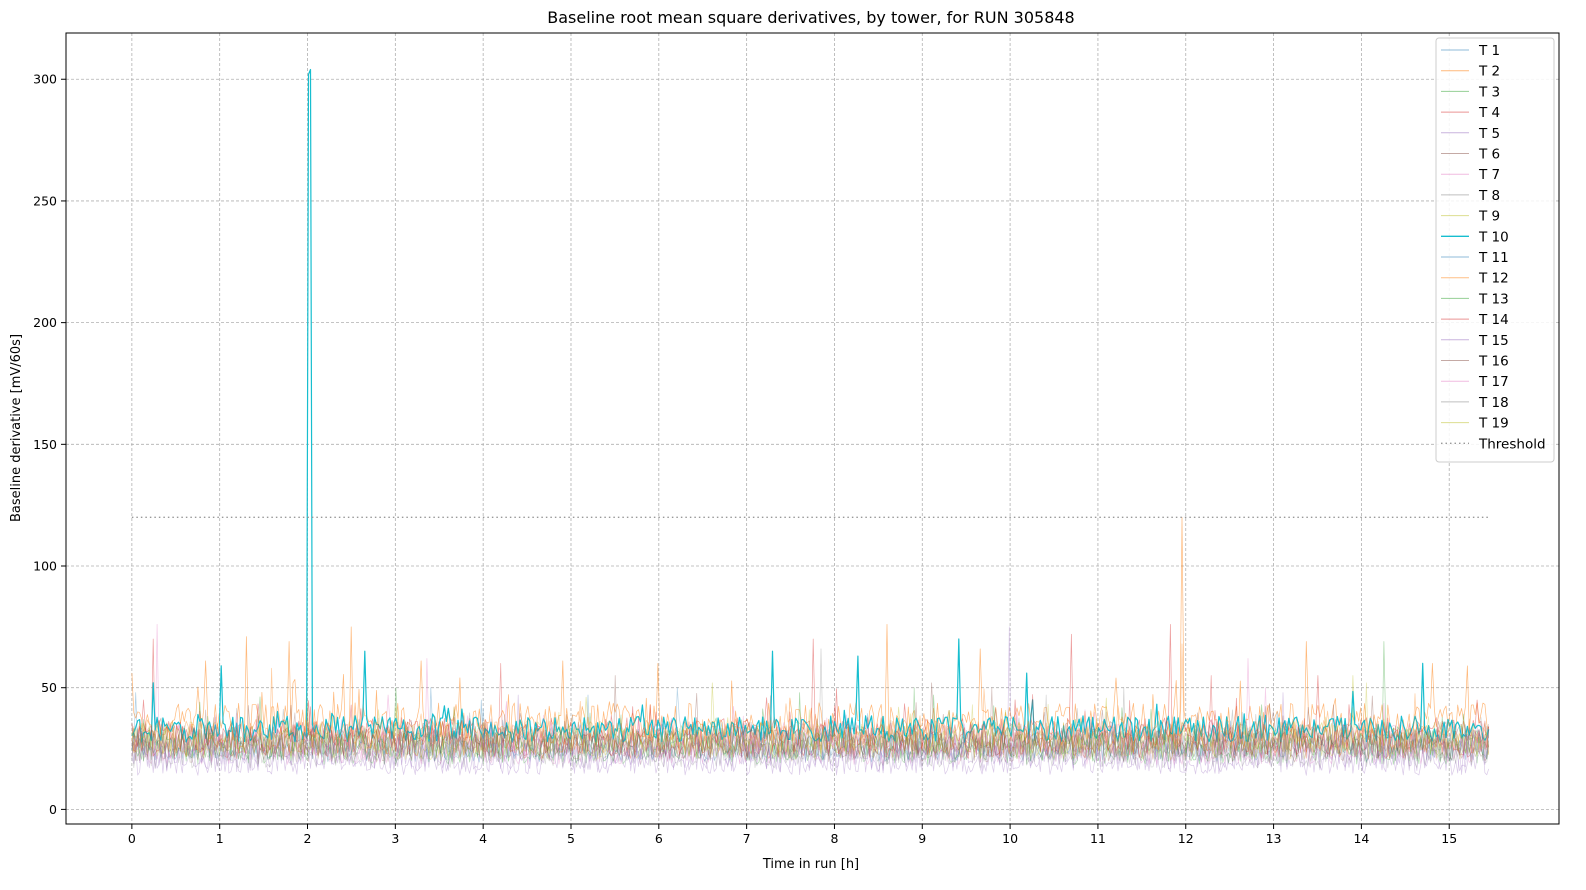 This screenshot has height=890, width=1586. What do you see at coordinates (132, 838) in the screenshot?
I see `x-tick-label: 0` at bounding box center [132, 838].